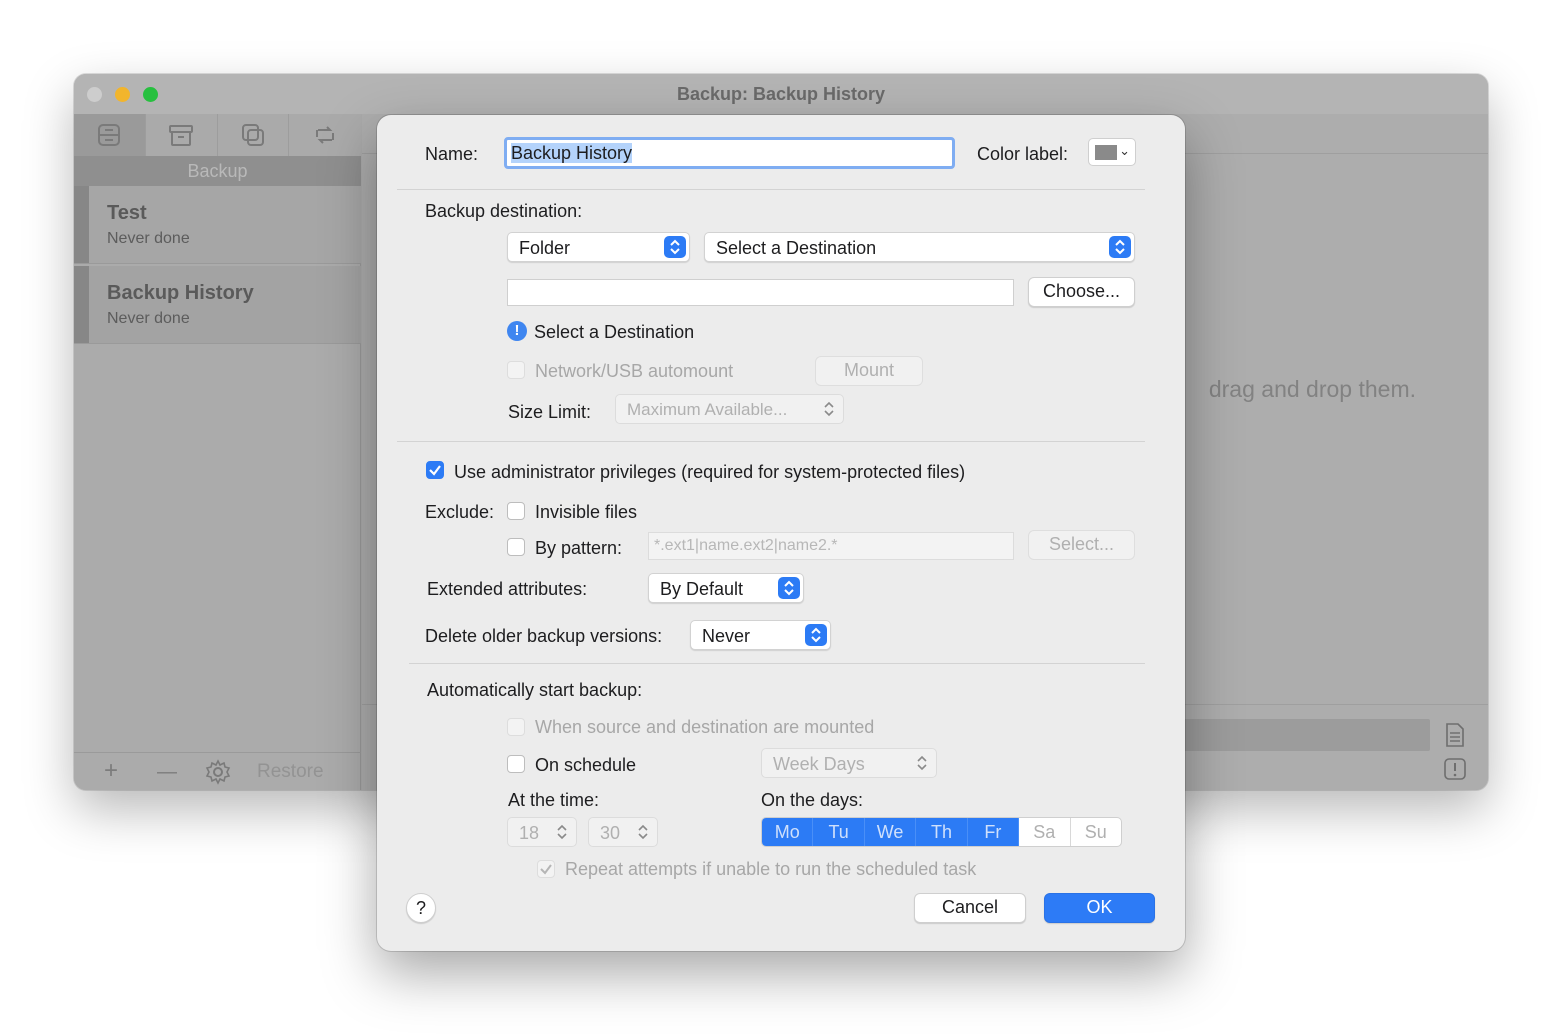 The image size is (1560, 1034). I want to click on tab-archive, so click(182, 135).